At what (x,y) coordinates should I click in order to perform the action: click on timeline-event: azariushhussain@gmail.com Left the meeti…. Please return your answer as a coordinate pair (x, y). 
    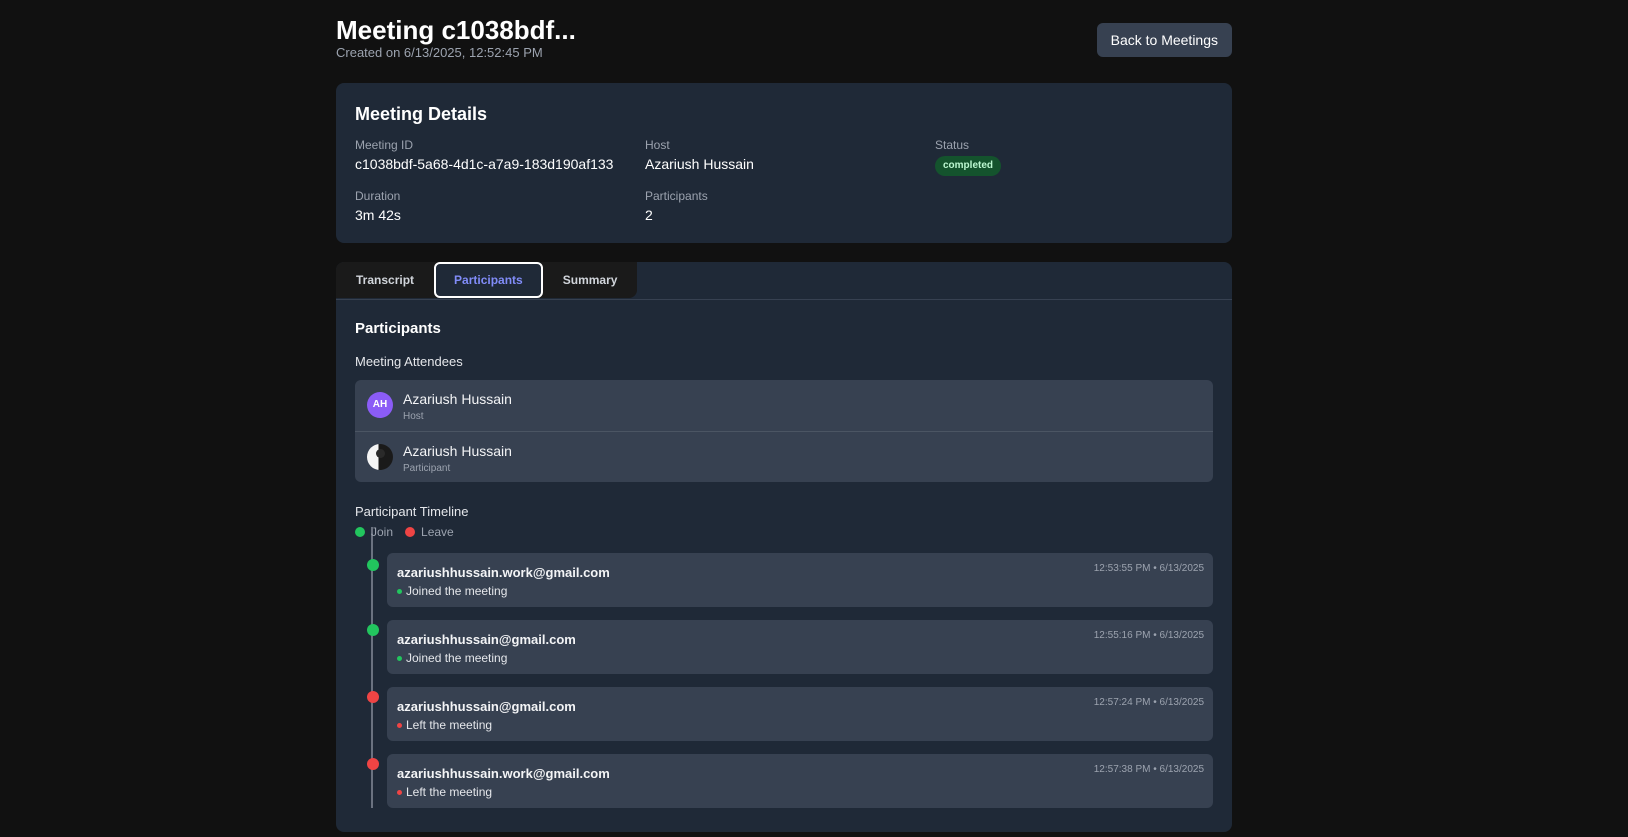
    Looking at the image, I should click on (800, 714).